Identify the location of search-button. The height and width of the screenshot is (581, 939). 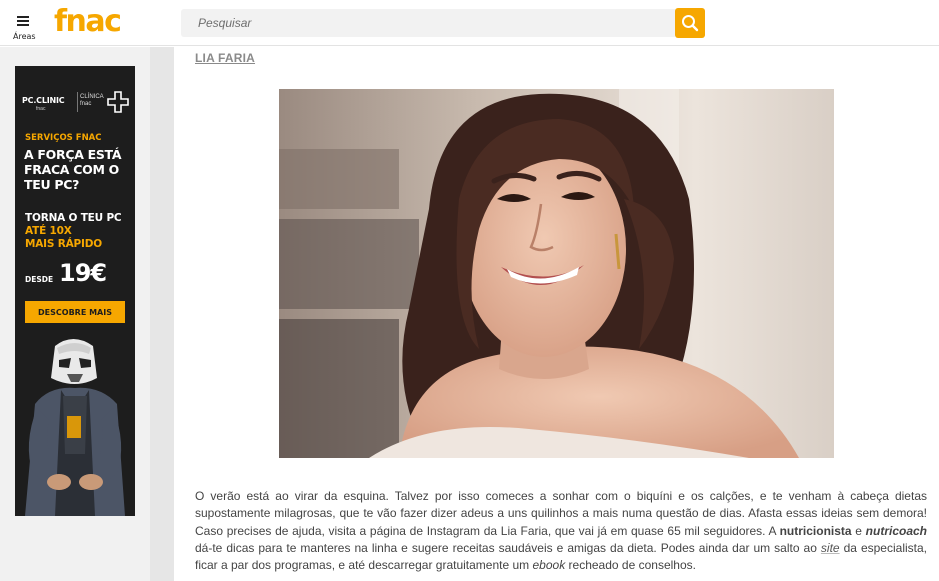
(690, 23).